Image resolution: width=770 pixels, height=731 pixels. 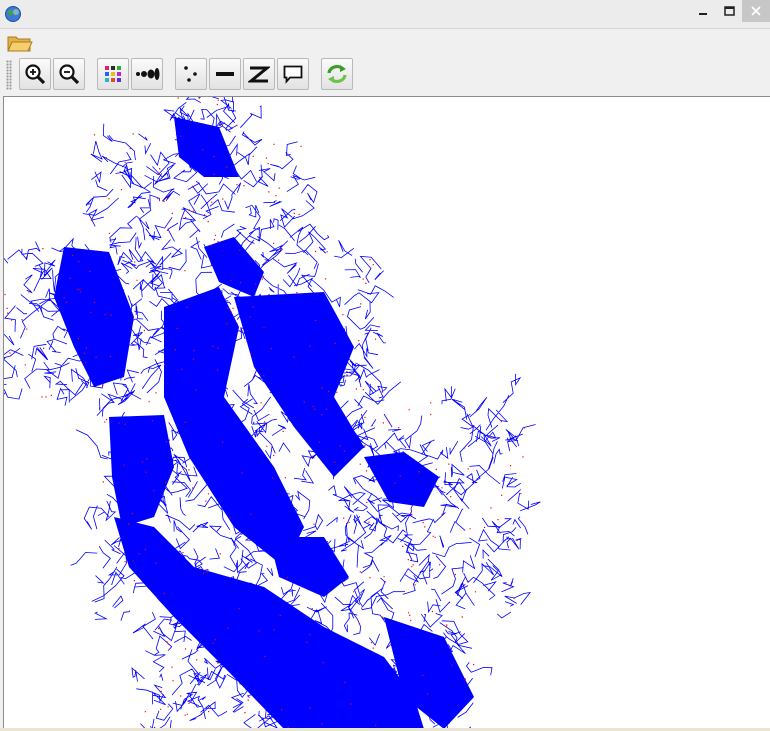 I want to click on zoom-out-icon, so click(x=69, y=74).